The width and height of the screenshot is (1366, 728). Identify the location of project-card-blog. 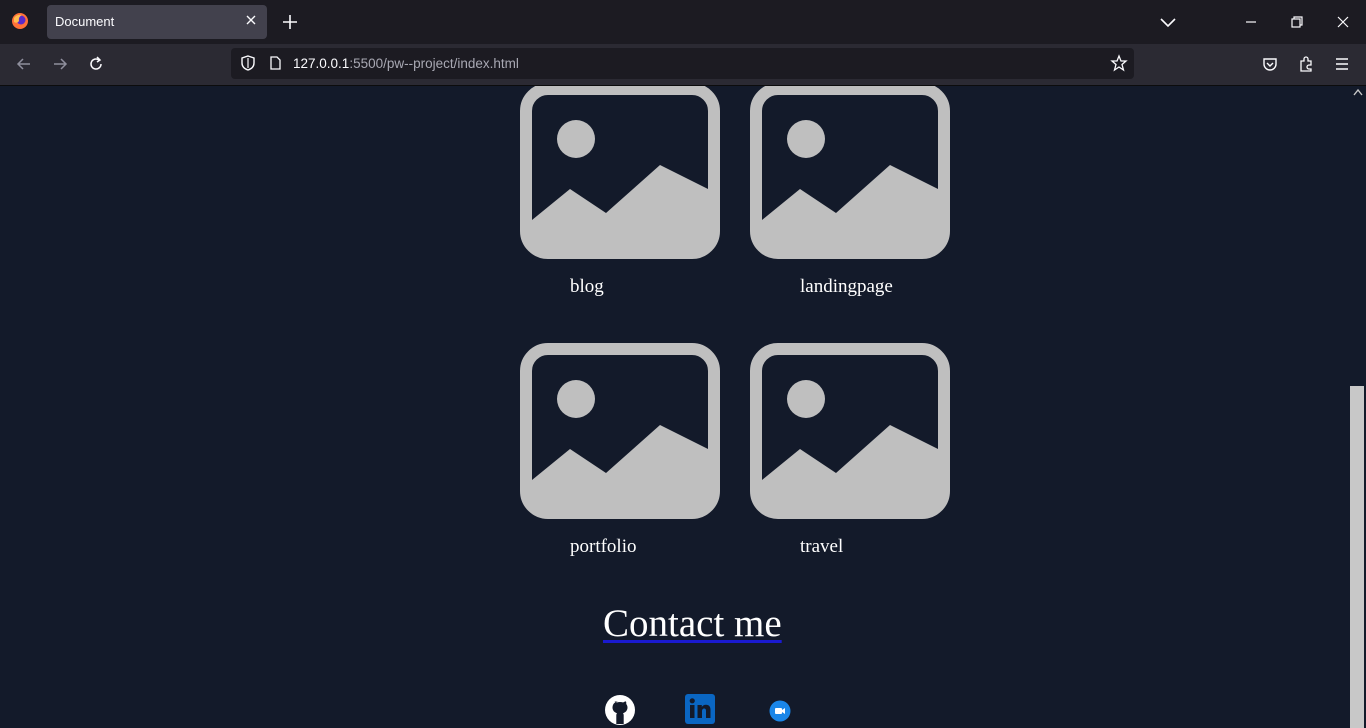
(620, 172).